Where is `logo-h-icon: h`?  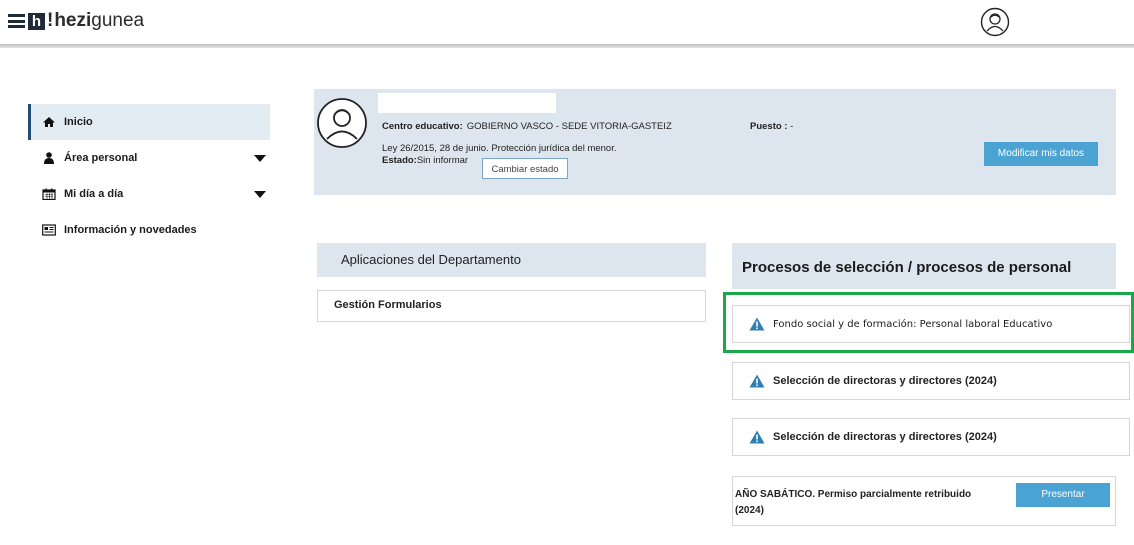
logo-h-icon: h is located at coordinates (36, 21).